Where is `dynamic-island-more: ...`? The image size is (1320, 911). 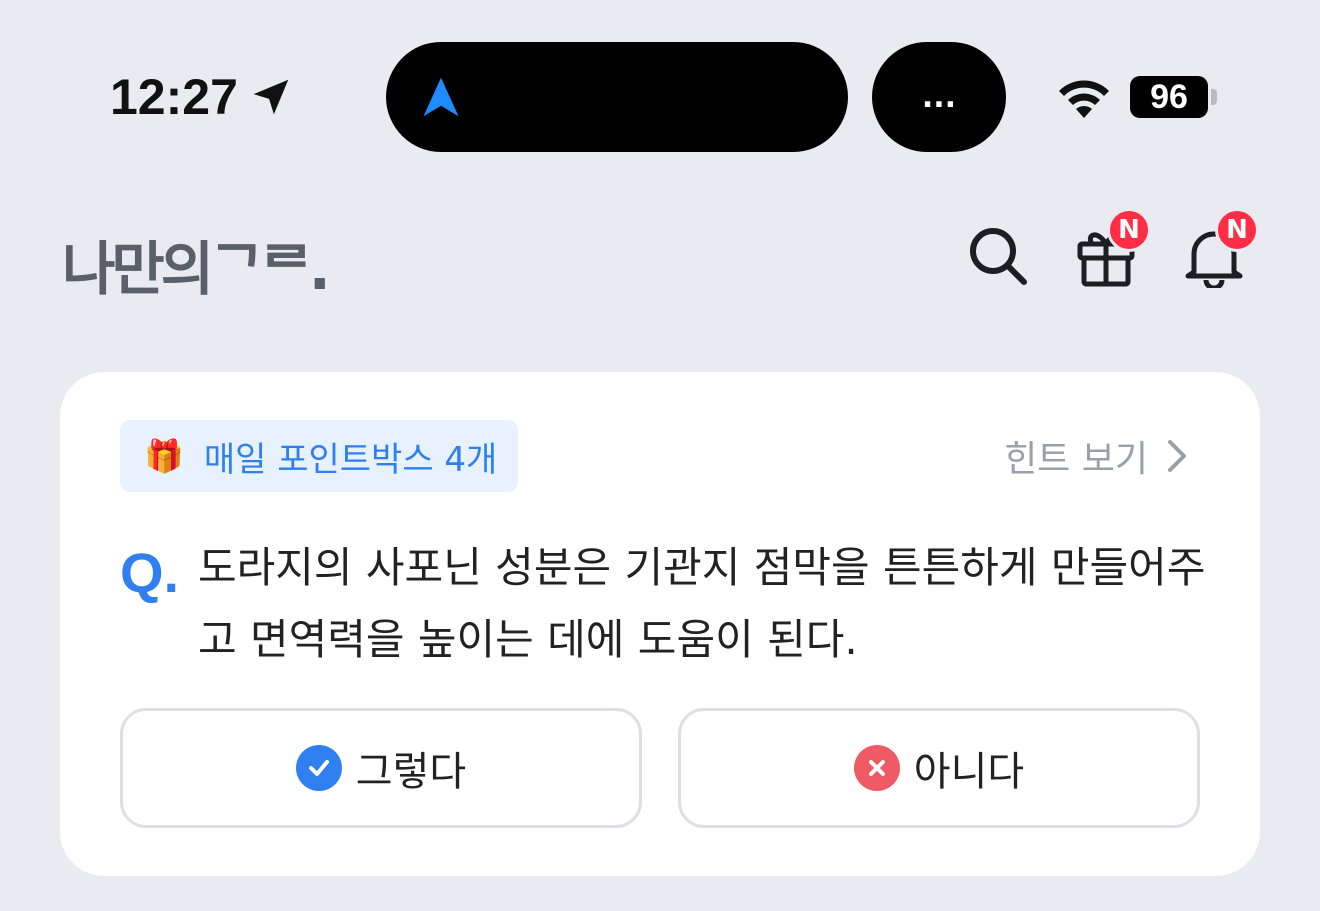
dynamic-island-more: ... is located at coordinates (939, 97).